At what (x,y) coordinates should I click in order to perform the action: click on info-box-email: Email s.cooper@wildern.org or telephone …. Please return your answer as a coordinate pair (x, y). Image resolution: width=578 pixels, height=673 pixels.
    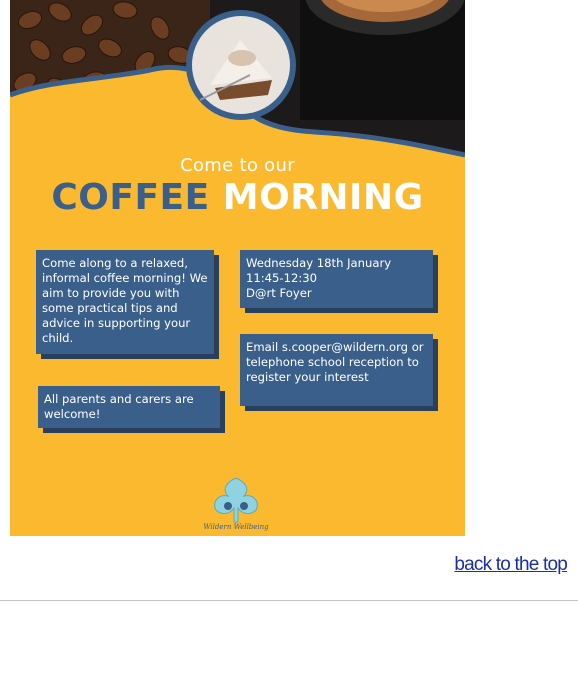
    Looking at the image, I should click on (336, 370).